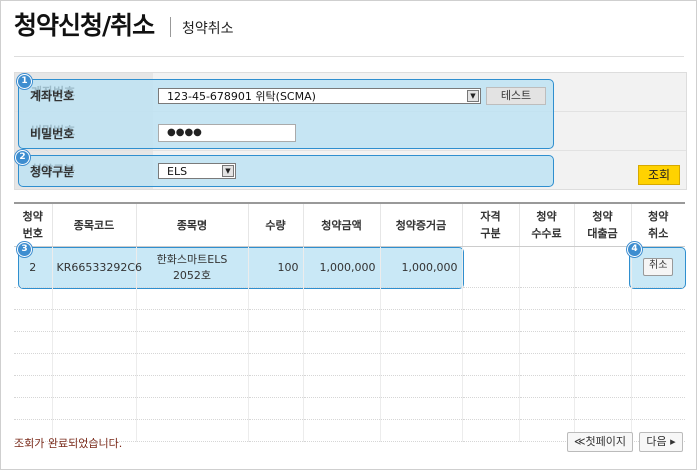 The width and height of the screenshot is (697, 470). What do you see at coordinates (177, 171) in the screenshot?
I see `category-select-value: ELS` at bounding box center [177, 171].